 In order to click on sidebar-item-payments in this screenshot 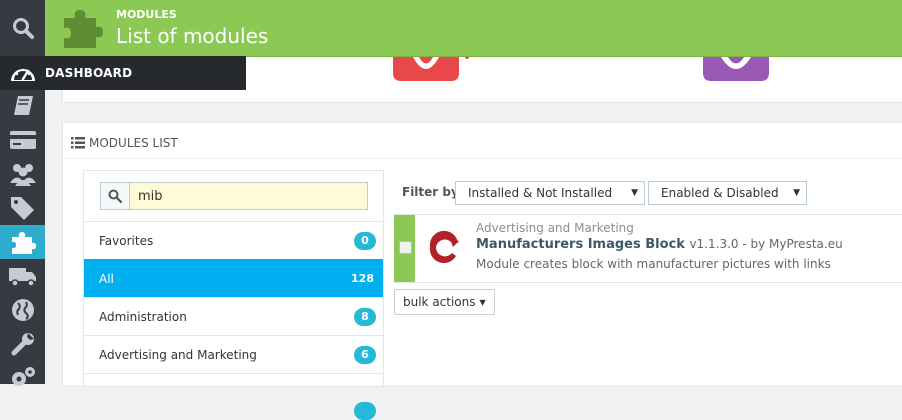, I will do `click(22, 140)`.